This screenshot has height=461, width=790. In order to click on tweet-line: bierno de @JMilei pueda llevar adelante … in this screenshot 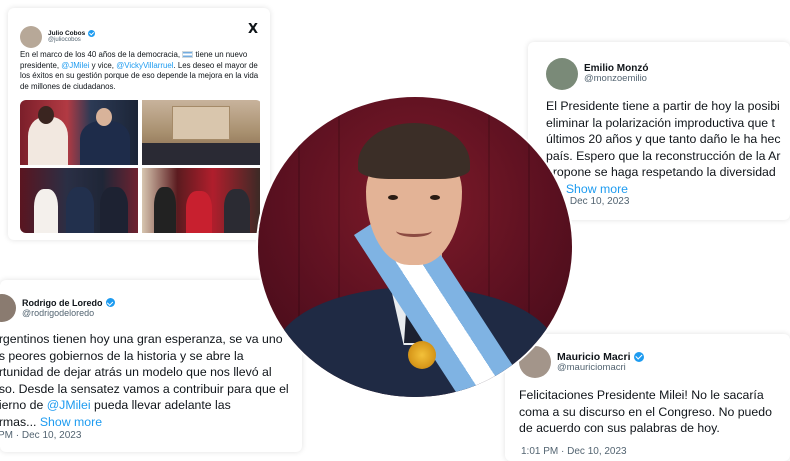, I will do `click(148, 405)`.